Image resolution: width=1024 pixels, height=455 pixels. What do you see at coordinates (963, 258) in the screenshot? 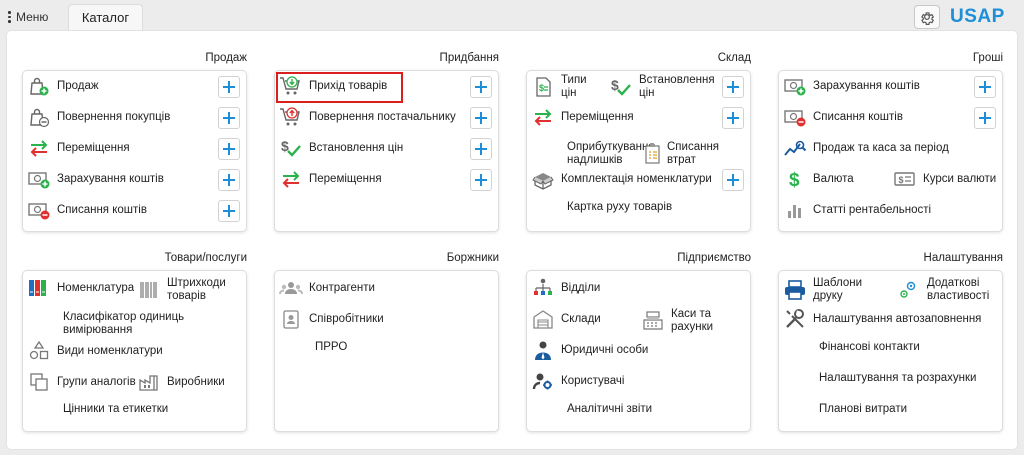
I see `section-title: Налаштування` at bounding box center [963, 258].